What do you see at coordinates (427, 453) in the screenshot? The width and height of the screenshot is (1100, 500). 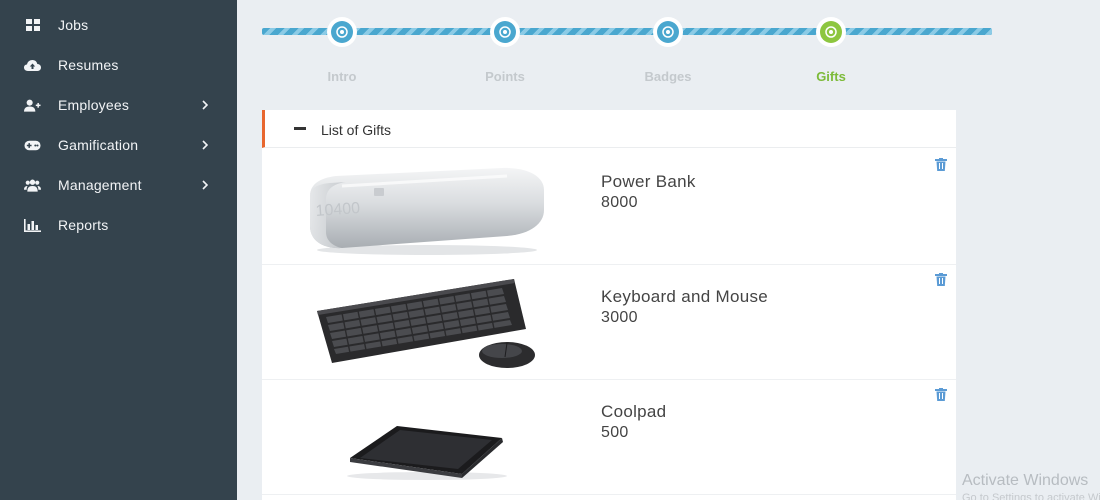 I see `coolpad-image` at bounding box center [427, 453].